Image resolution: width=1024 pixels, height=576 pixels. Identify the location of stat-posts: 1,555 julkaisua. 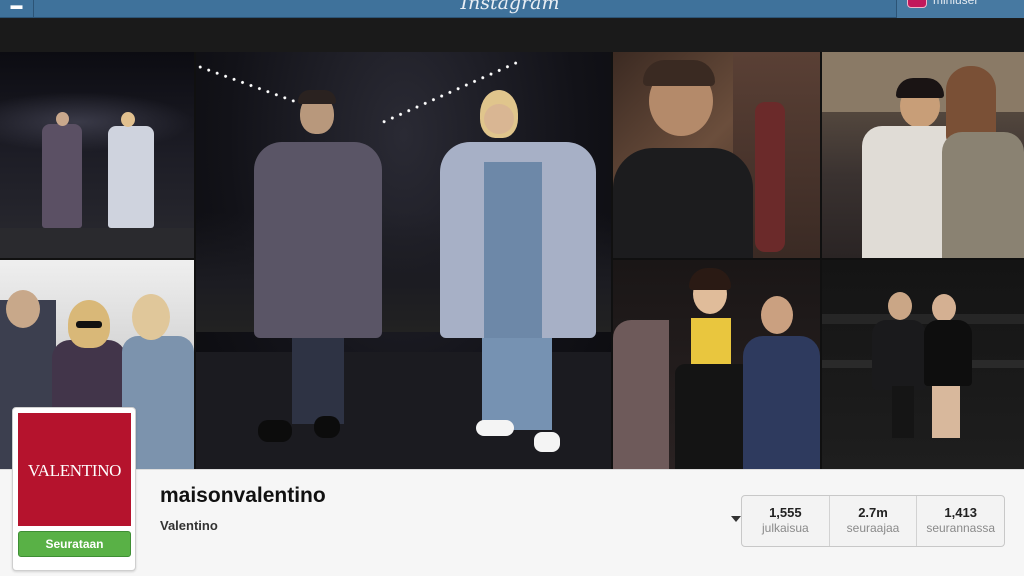
(786, 521).